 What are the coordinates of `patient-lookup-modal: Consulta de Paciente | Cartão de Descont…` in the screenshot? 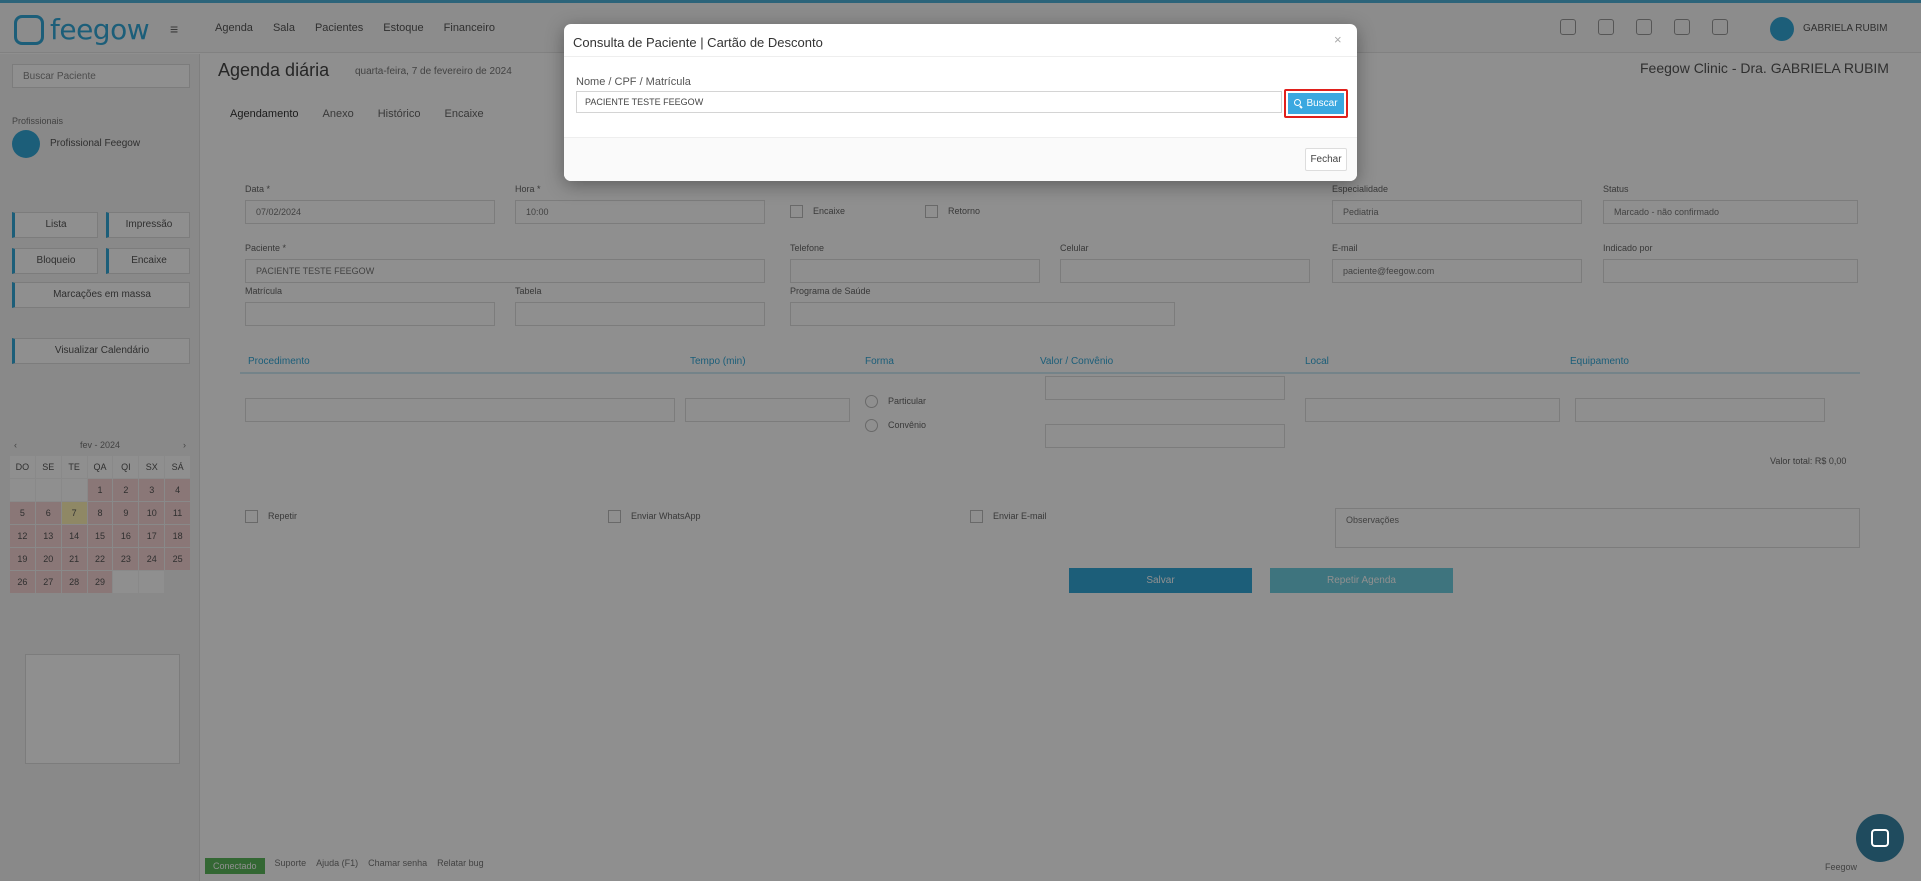 It's located at (960, 102).